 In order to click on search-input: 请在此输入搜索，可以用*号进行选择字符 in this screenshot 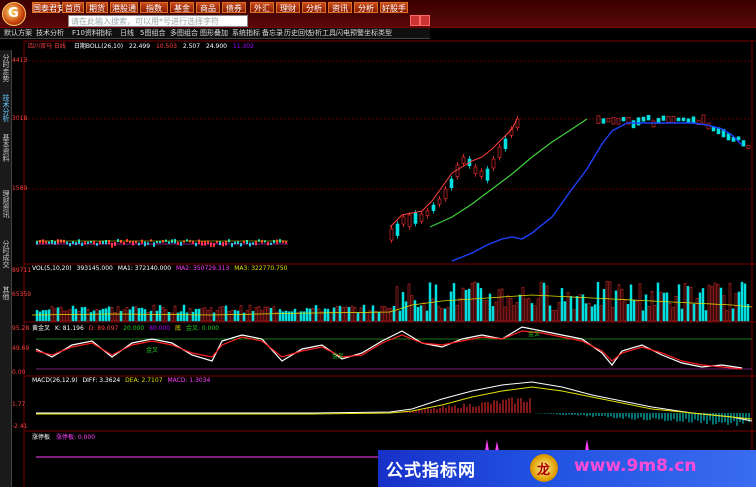, I will do `click(158, 21)`.